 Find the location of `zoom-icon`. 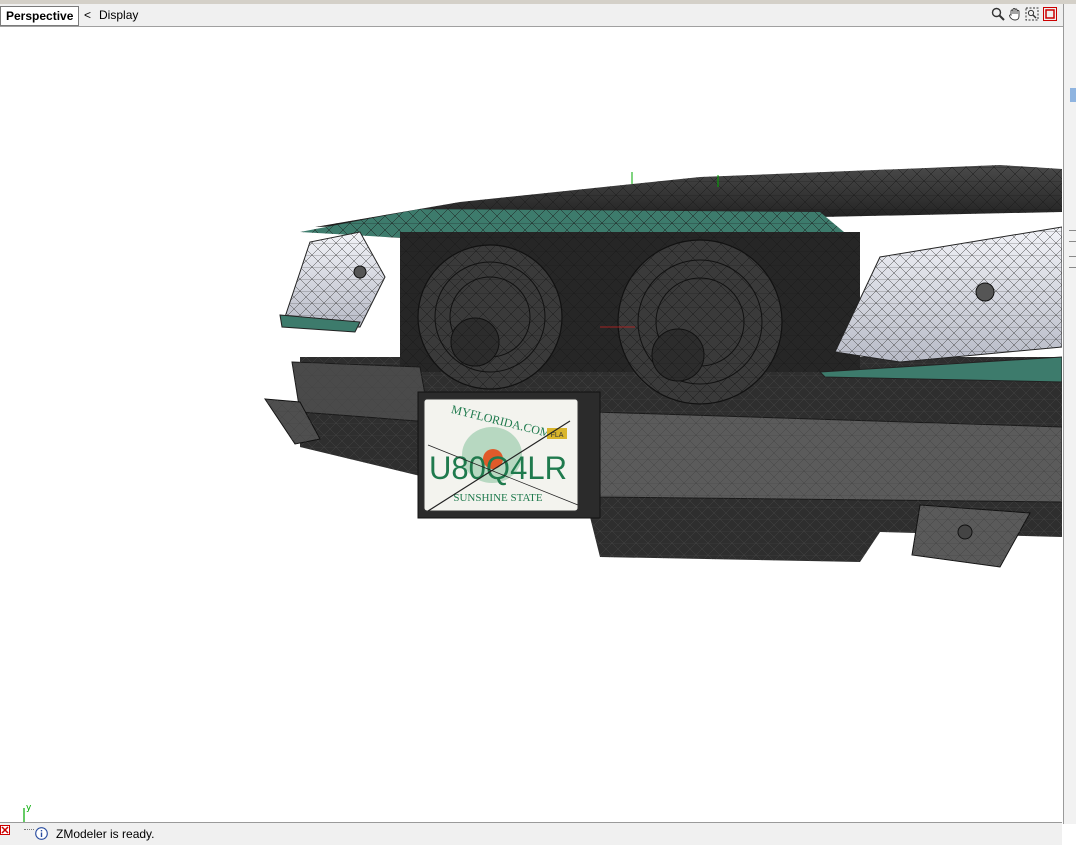

zoom-icon is located at coordinates (998, 14).